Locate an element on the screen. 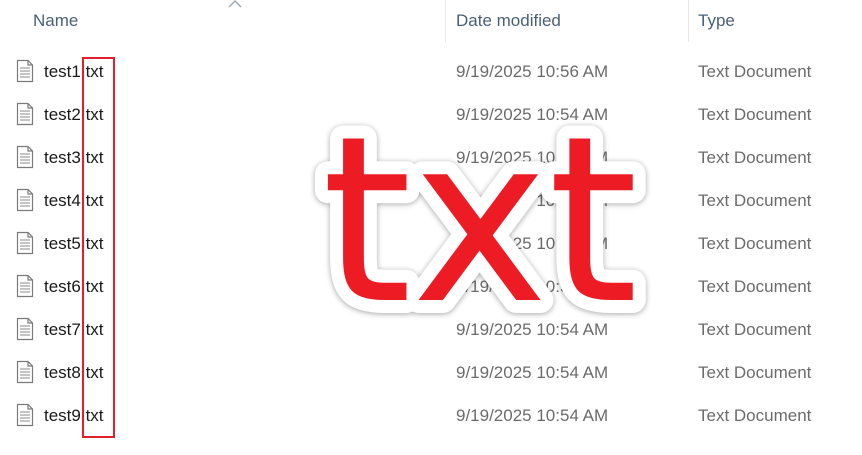 Image resolution: width=862 pixels, height=455 pixels. column-header-type: Type is located at coordinates (716, 21).